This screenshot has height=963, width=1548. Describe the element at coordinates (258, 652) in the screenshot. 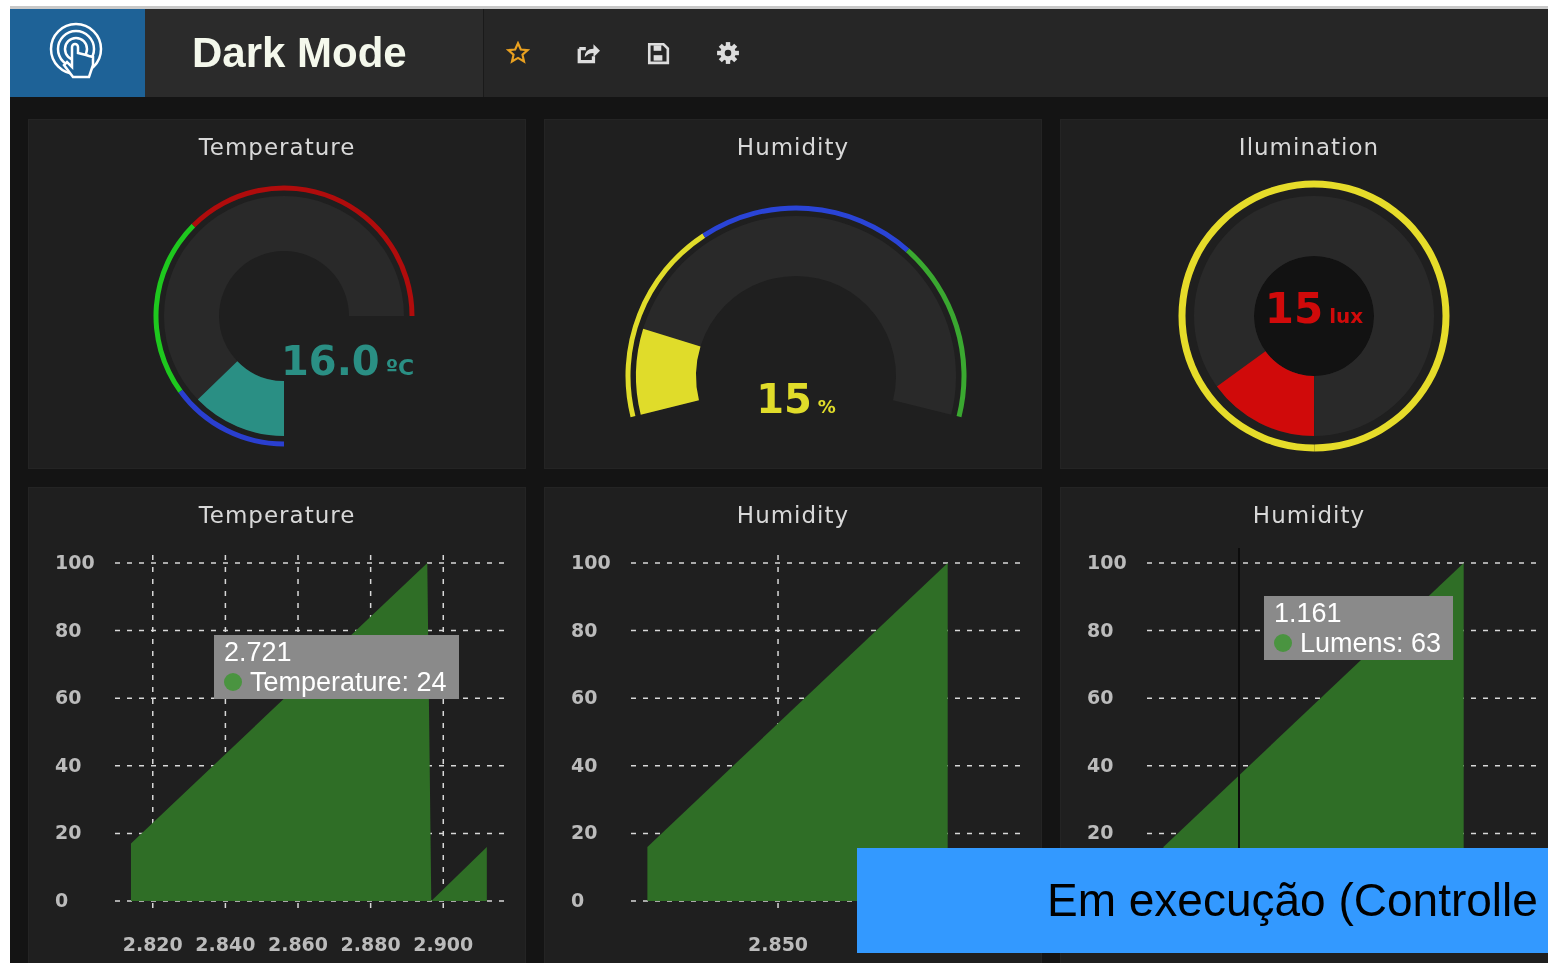

I see `tooltip-title: 2.721` at that location.